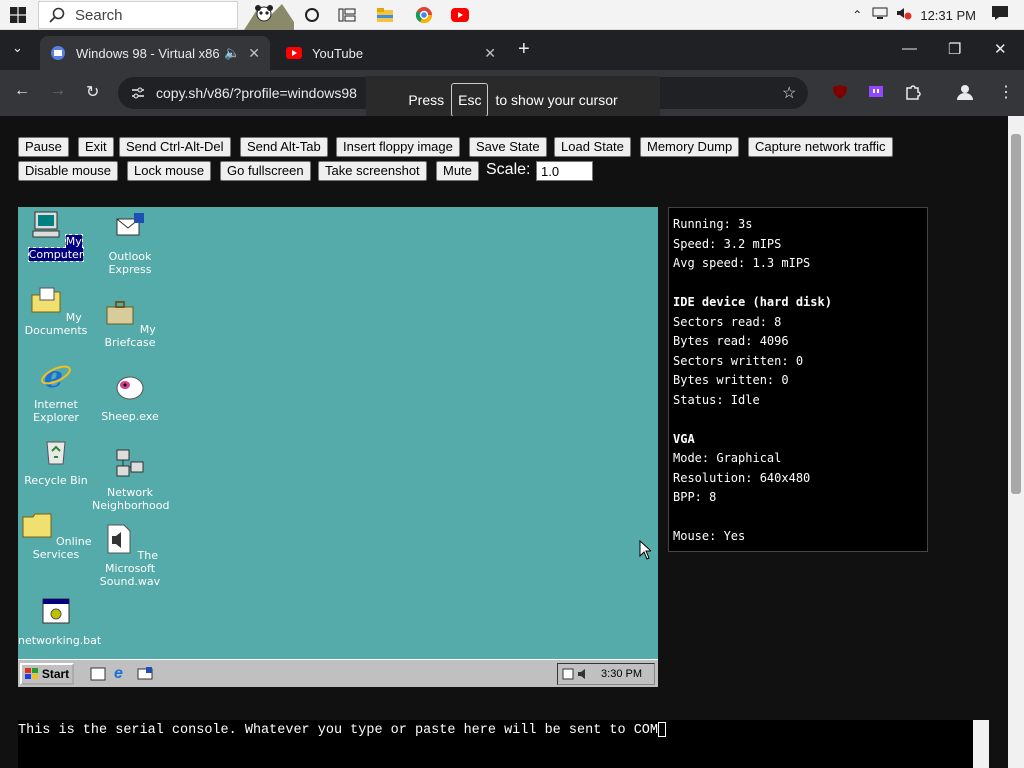  Describe the element at coordinates (508, 147) in the screenshot. I see `save-state-button: Save State` at that location.